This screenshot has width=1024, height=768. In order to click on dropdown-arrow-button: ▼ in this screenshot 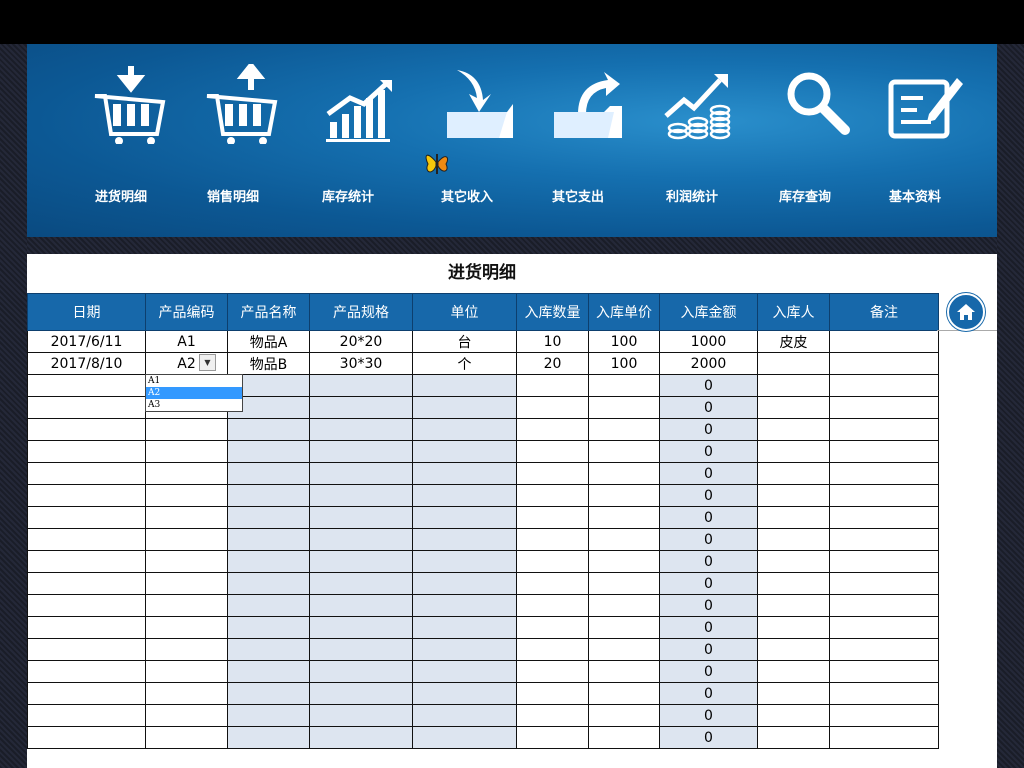, I will do `click(207, 362)`.